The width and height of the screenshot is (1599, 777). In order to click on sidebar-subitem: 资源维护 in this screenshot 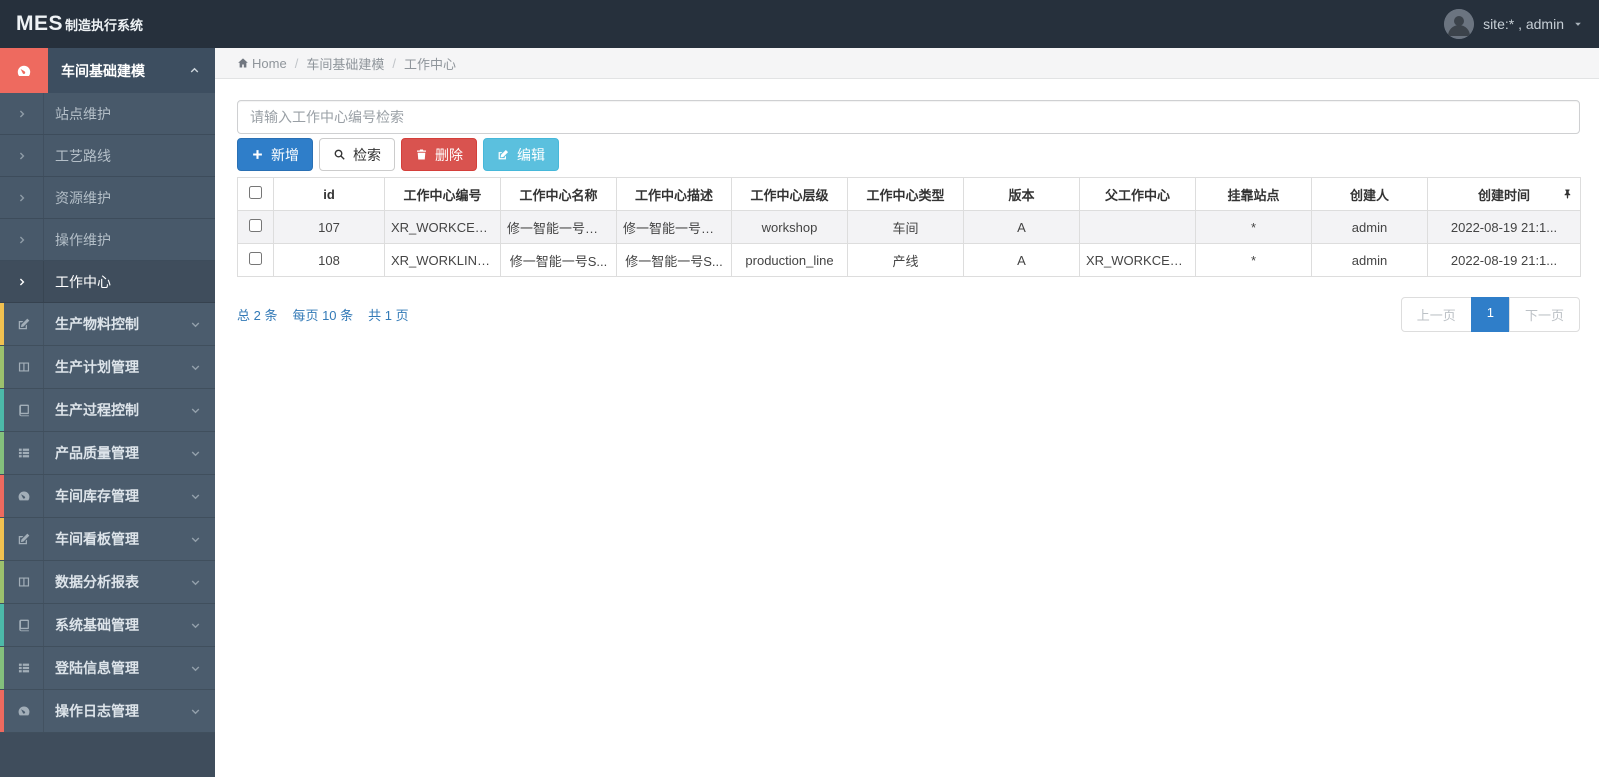, I will do `click(107, 198)`.